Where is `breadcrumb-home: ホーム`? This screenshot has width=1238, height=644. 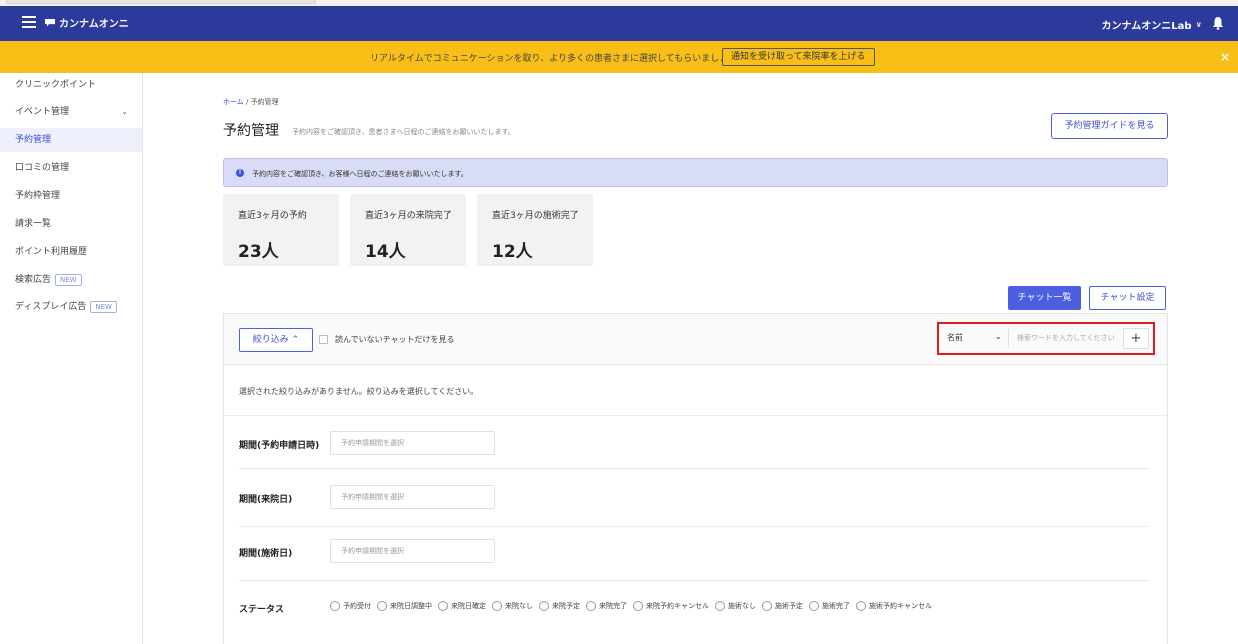
breadcrumb-home: ホーム is located at coordinates (233, 102).